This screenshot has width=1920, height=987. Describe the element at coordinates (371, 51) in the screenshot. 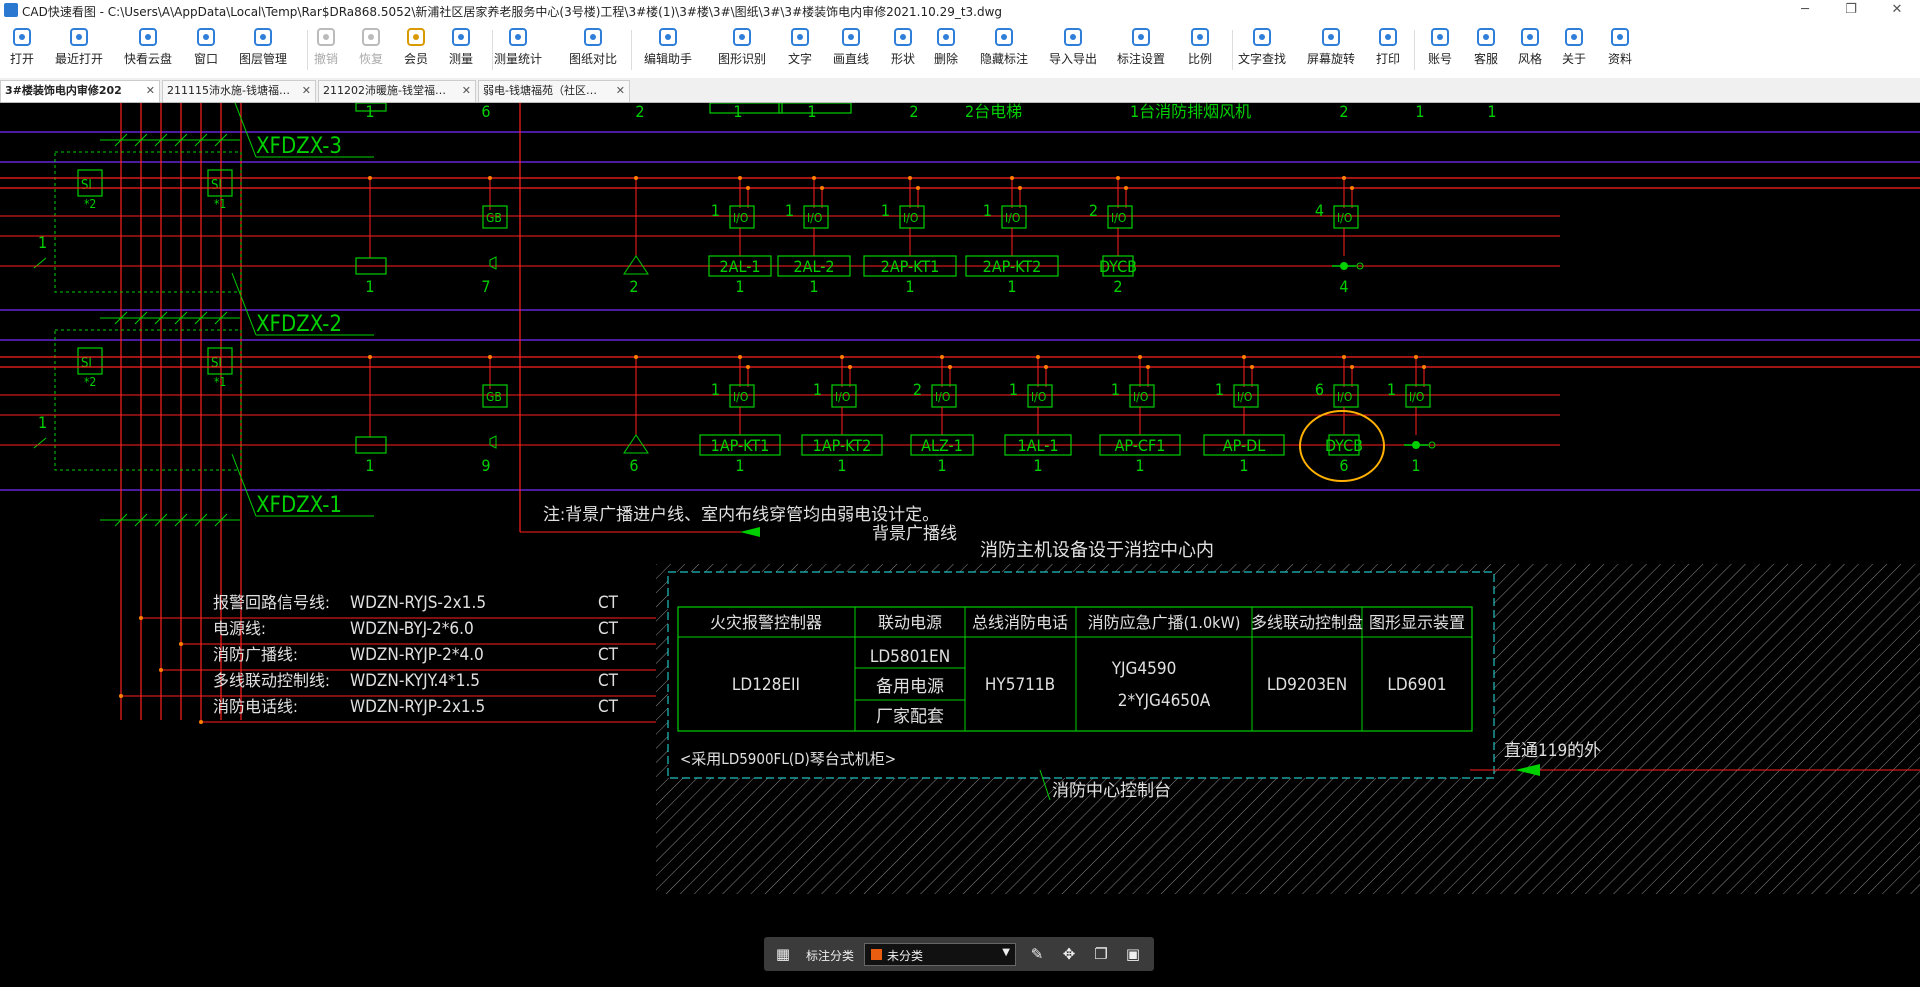

I see `toolbar-btn-redo: 恢复` at that location.